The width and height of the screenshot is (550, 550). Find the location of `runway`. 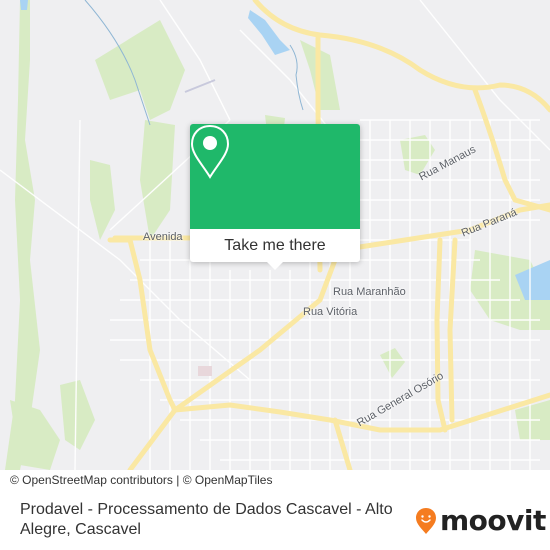

runway is located at coordinates (200, 86).